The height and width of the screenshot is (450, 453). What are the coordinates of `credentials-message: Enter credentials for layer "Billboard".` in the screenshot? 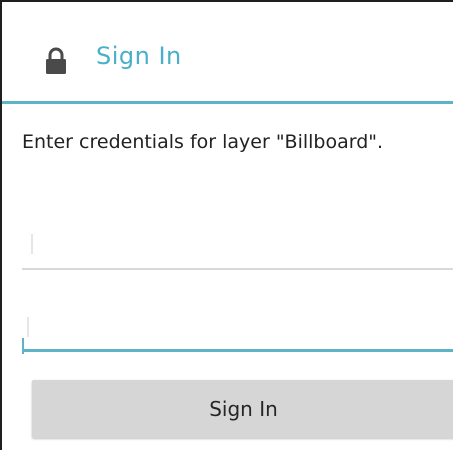 It's located at (203, 142).